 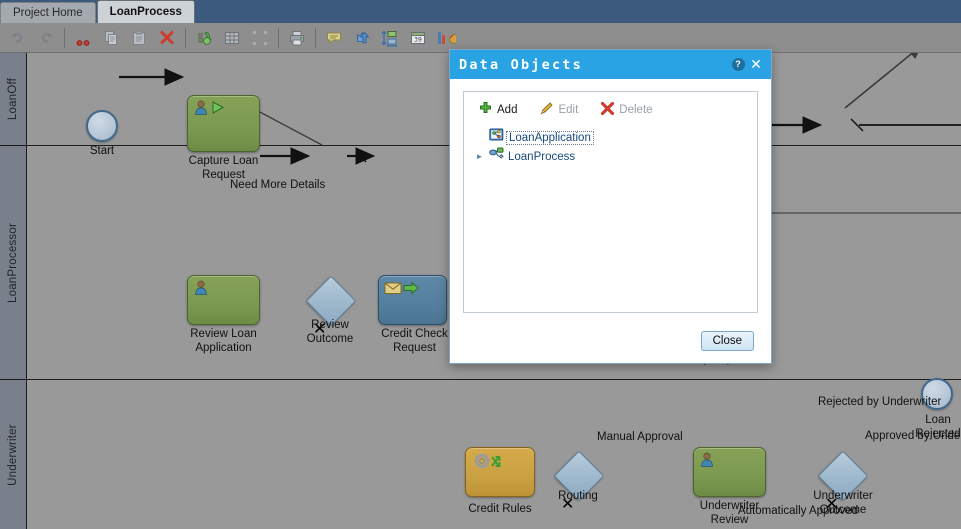 What do you see at coordinates (568, 110) in the screenshot?
I see `edit-label: Edit` at bounding box center [568, 110].